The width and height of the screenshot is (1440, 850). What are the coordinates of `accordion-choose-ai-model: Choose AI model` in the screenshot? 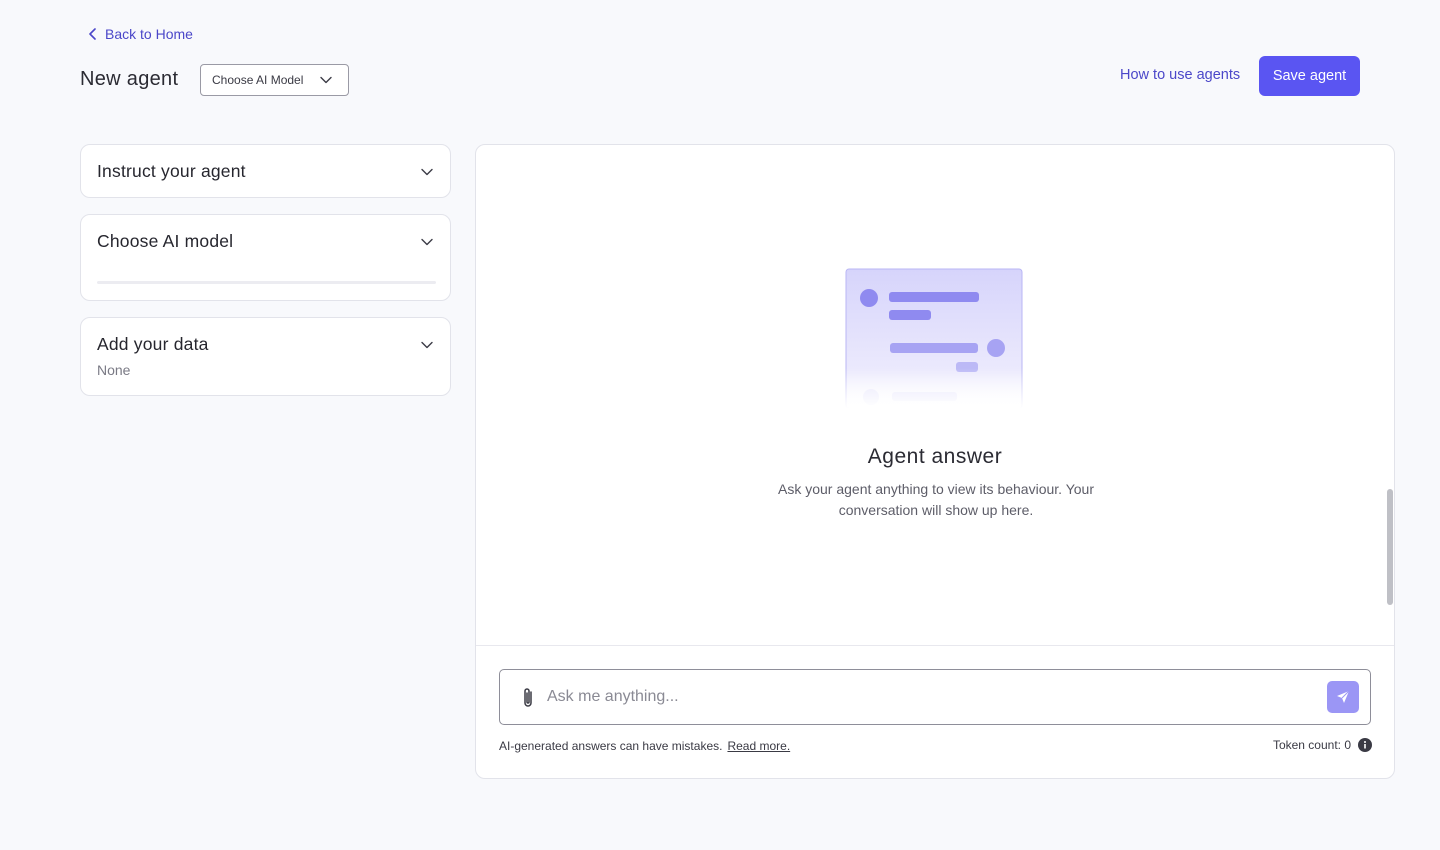 It's located at (265, 257).